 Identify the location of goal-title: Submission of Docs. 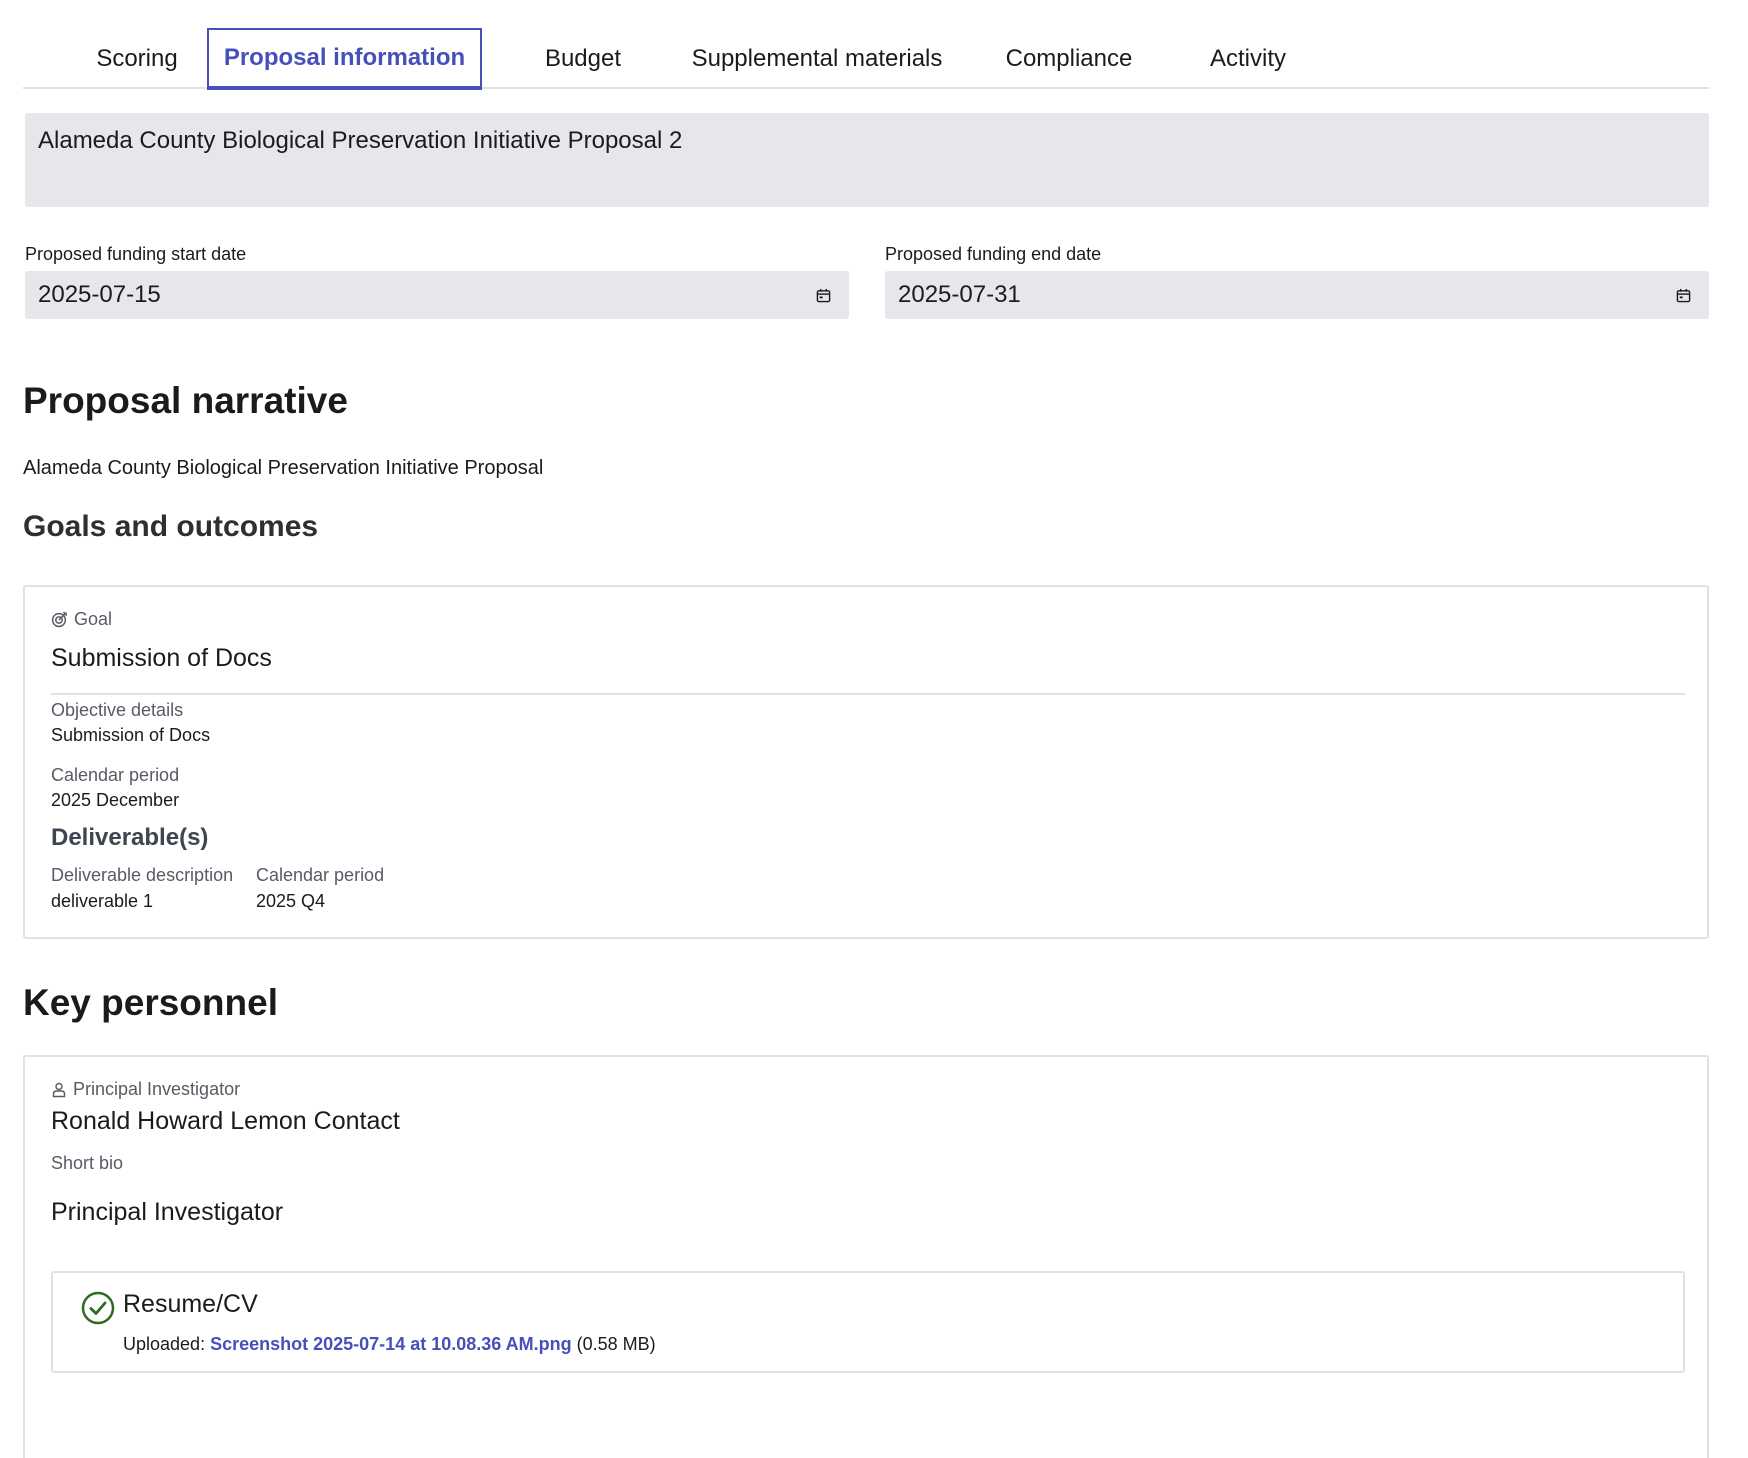
(161, 658).